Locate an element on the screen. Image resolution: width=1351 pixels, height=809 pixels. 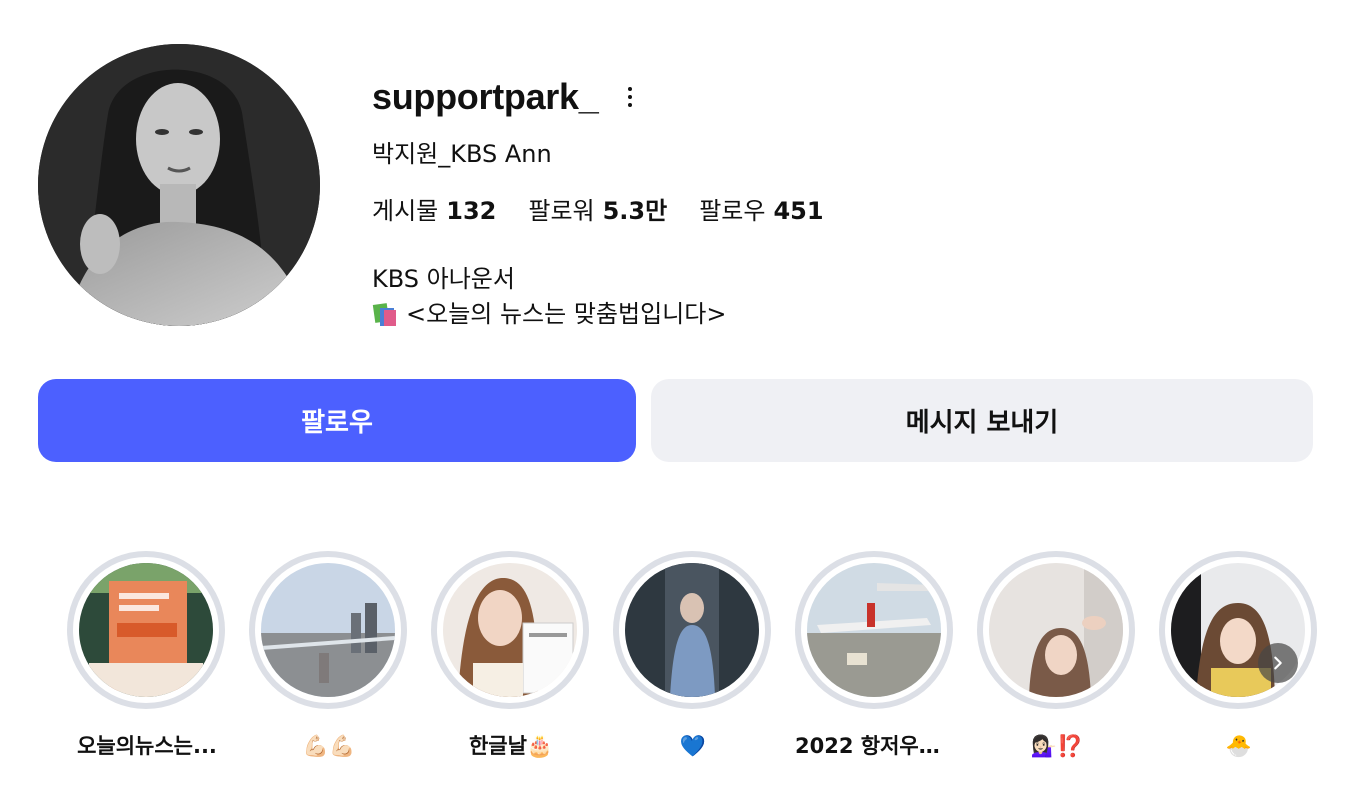
chevron-right-icon is located at coordinates (1278, 663).